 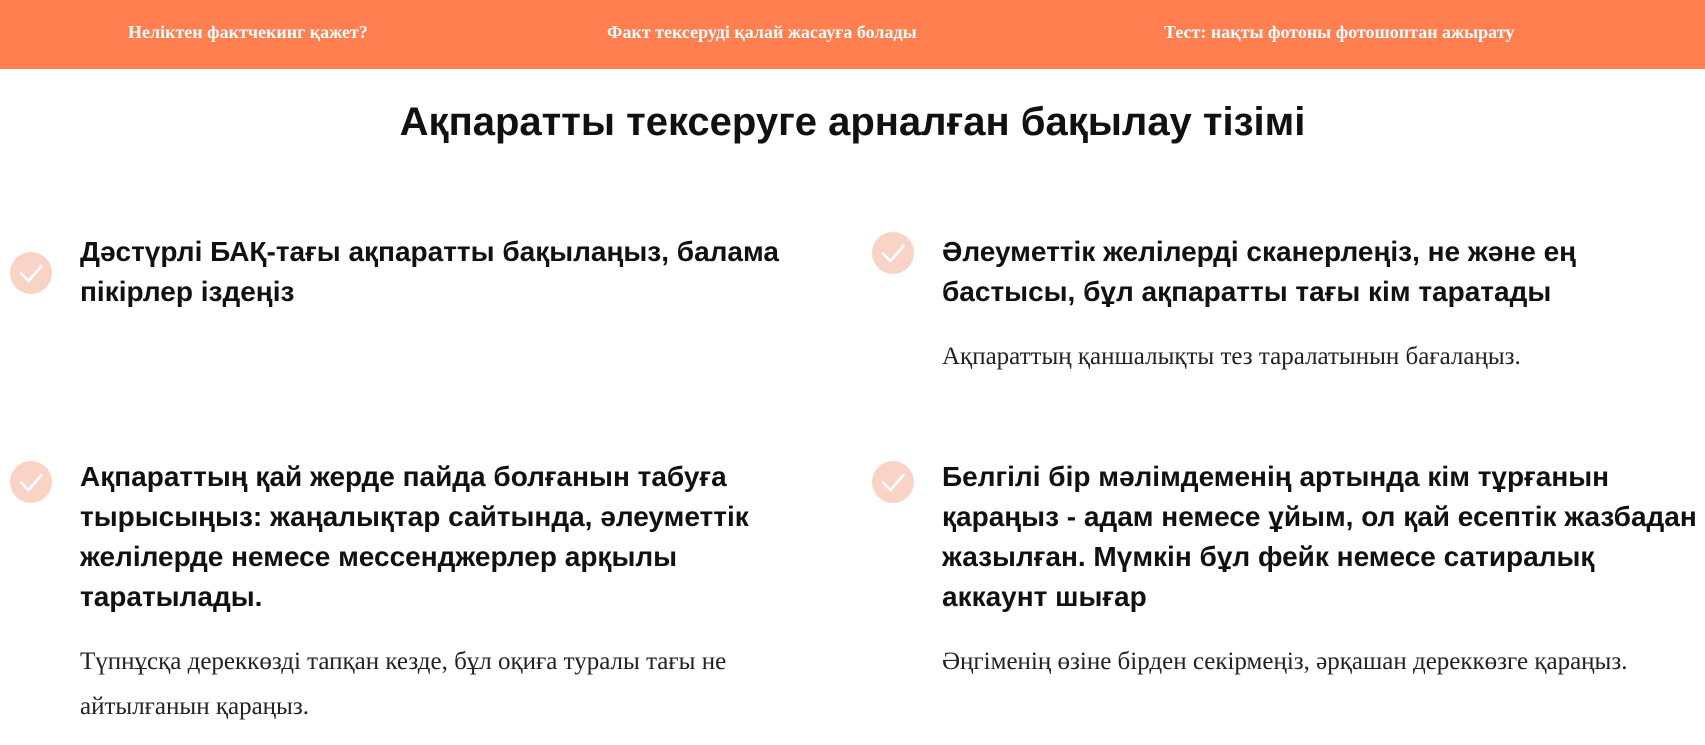 I want to click on nav-link-how-to-factcheck: Факт тексеруді қалай жасауға болады, so click(x=762, y=32).